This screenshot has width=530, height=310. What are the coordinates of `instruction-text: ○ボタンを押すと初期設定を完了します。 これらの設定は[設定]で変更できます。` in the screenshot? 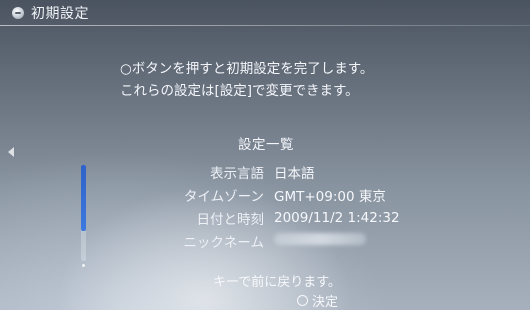 It's located at (290, 80).